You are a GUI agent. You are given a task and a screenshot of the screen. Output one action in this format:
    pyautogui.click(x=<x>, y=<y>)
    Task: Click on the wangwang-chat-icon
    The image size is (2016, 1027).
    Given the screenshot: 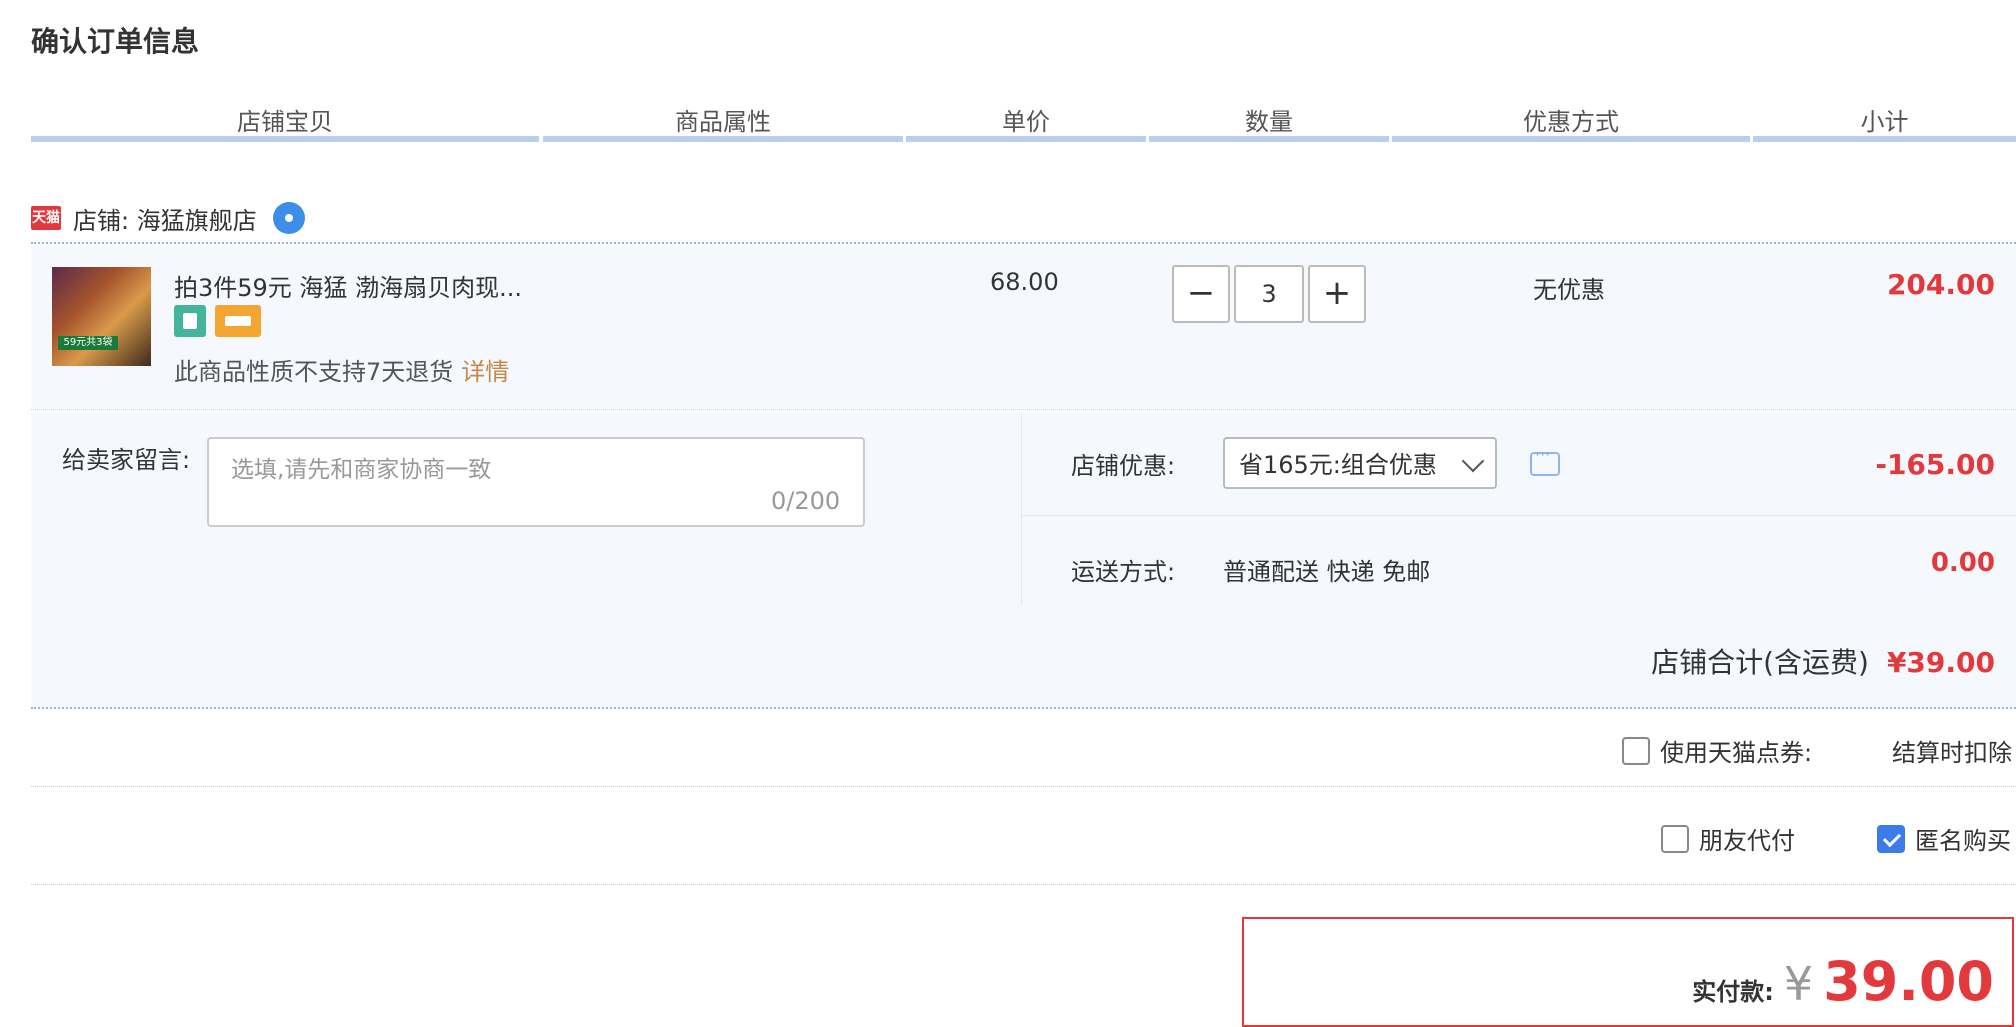 What is the action you would take?
    pyautogui.click(x=288, y=218)
    